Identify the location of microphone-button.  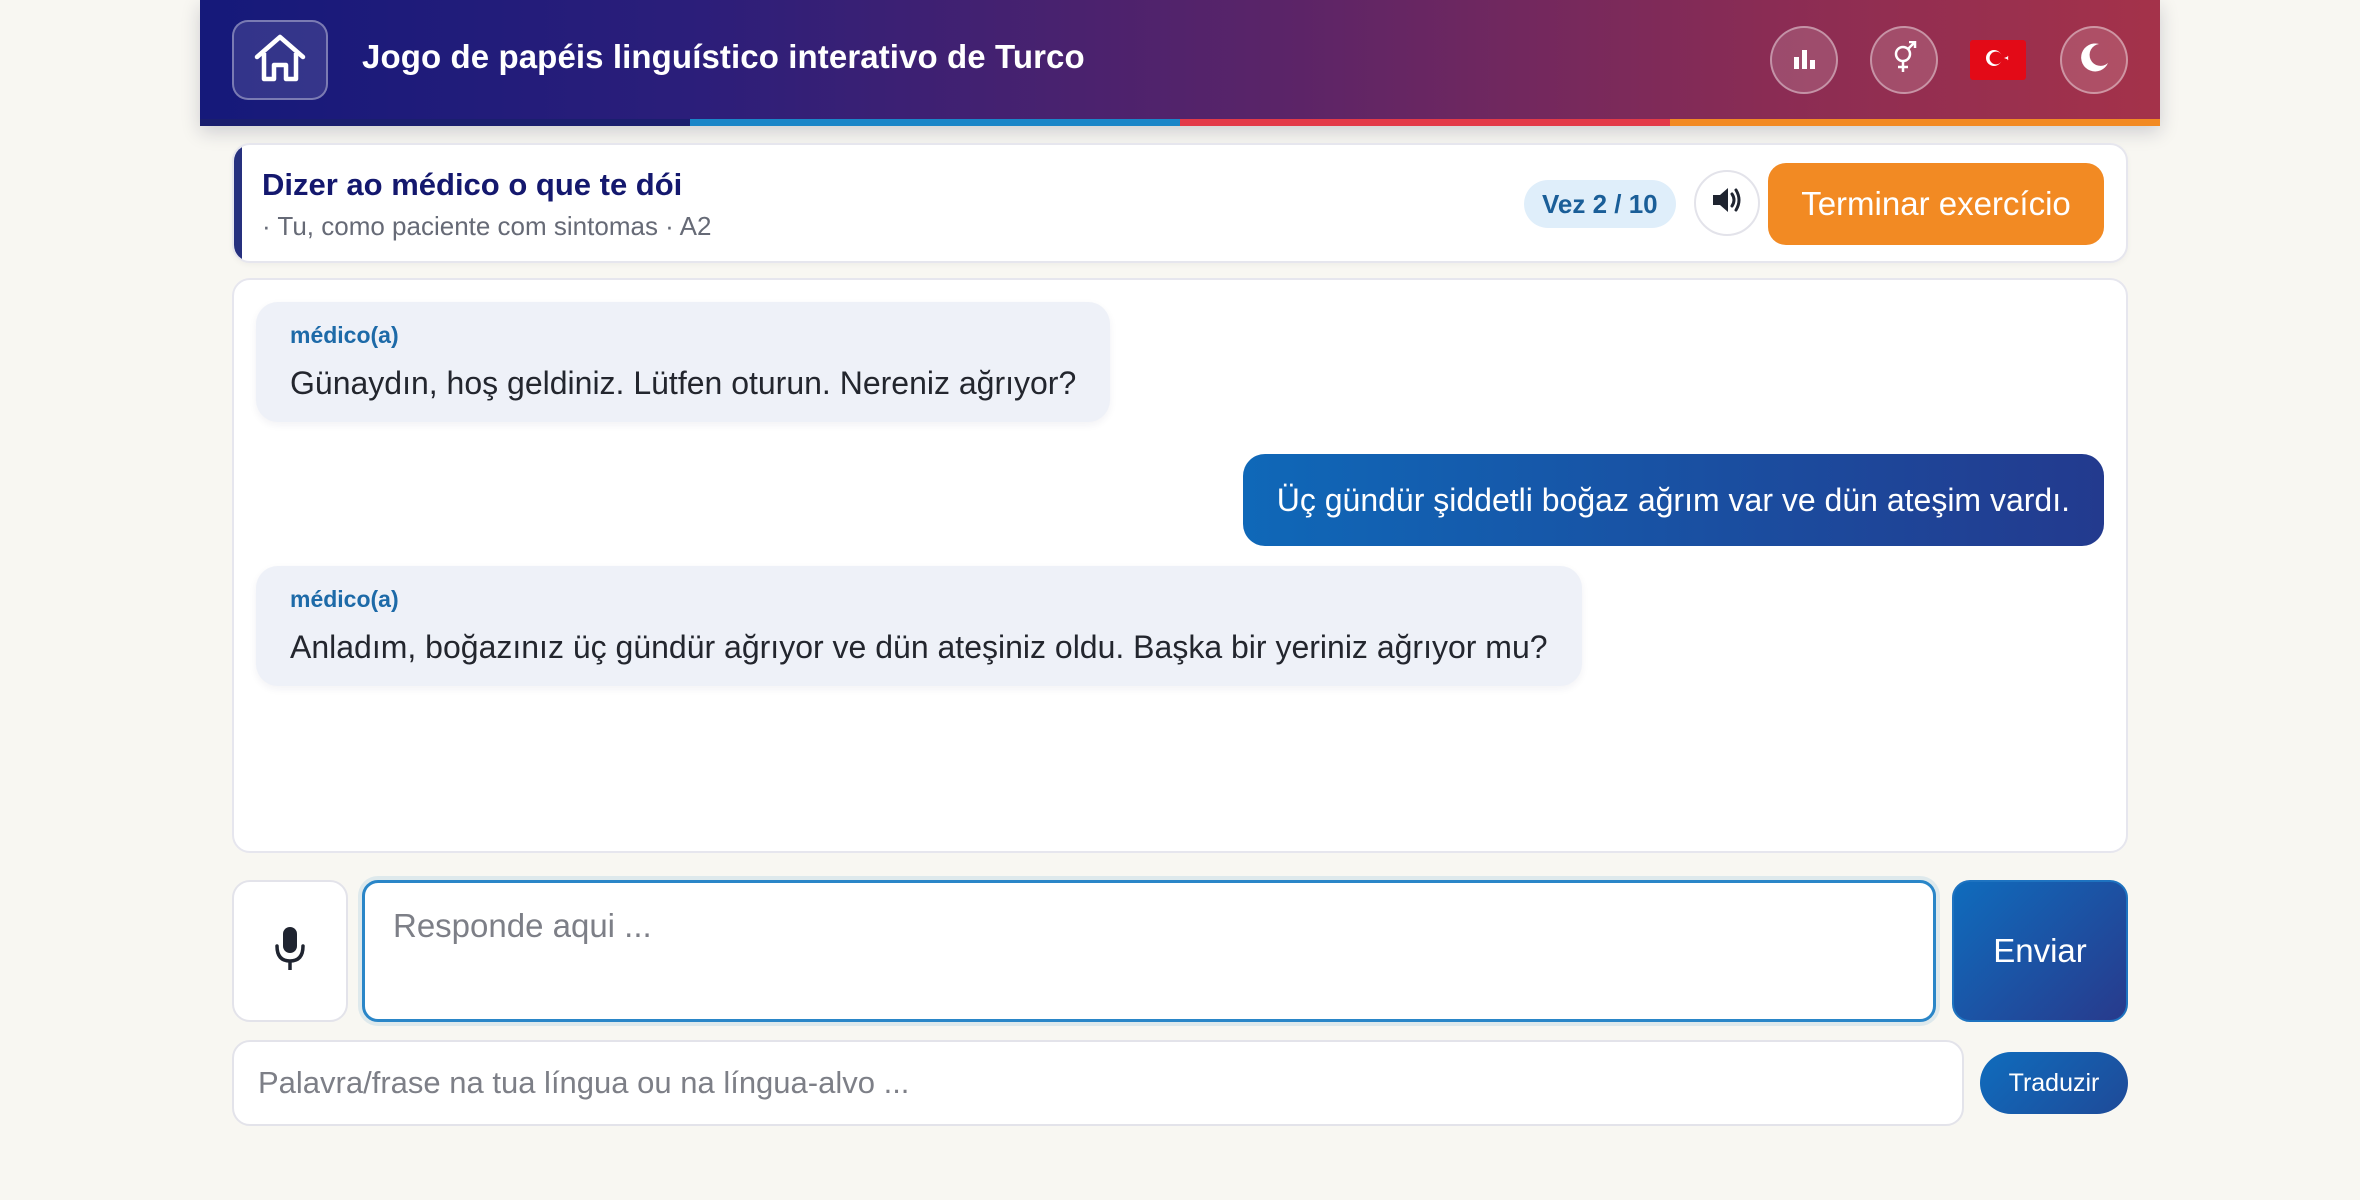
(290, 951).